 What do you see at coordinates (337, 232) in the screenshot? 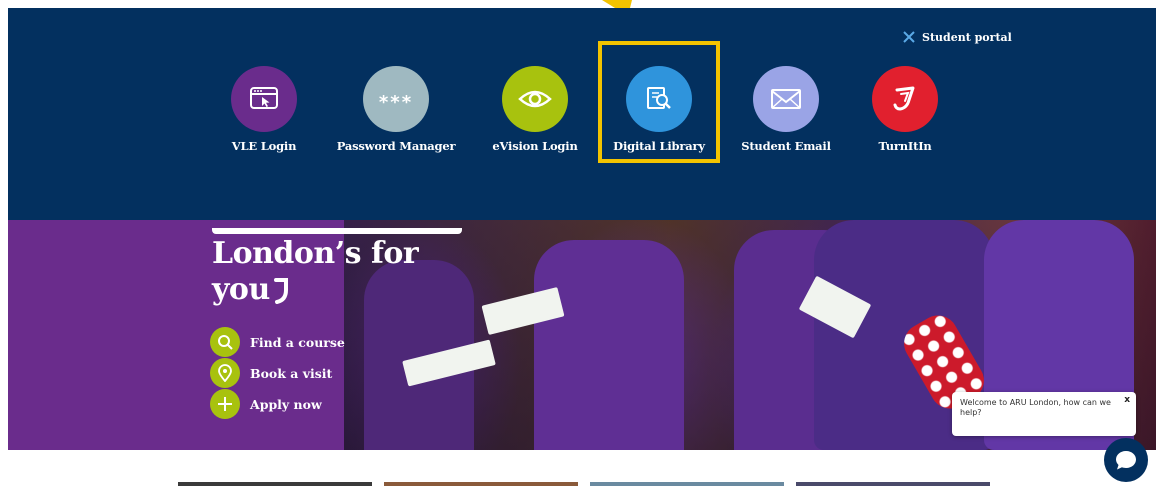
I see `headline-cropped-line` at bounding box center [337, 232].